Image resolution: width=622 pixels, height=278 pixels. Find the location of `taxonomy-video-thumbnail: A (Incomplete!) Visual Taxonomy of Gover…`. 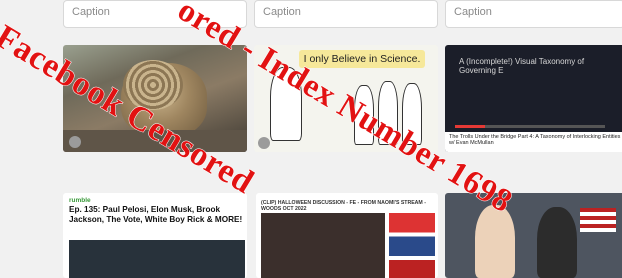

taxonomy-video-thumbnail: A (Incomplete!) Visual Taxonomy of Gover… is located at coordinates (533, 98).